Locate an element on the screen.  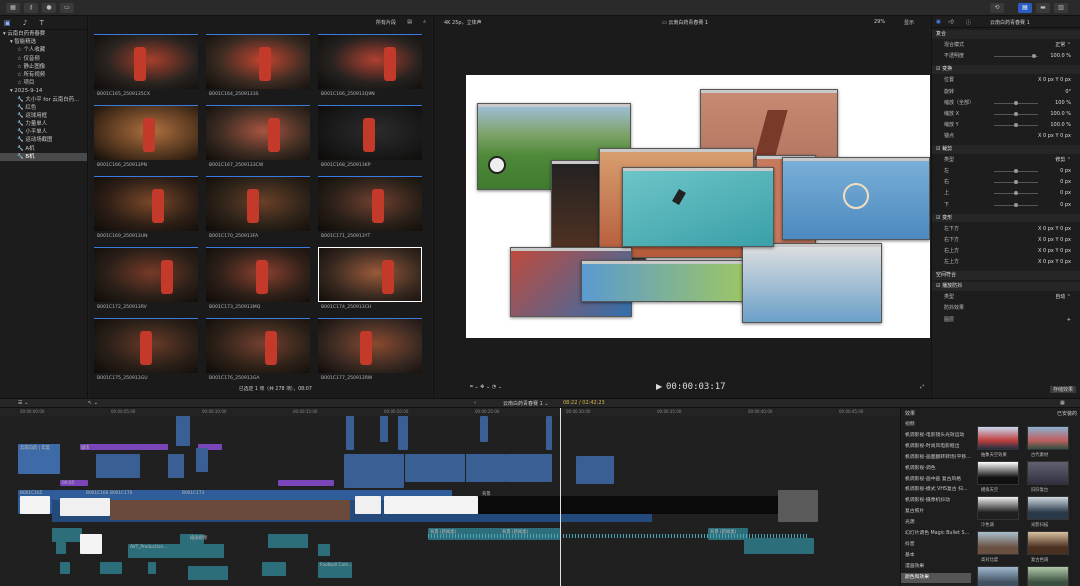
inspector-row: 复合 is located at coordinates (1006, 34).